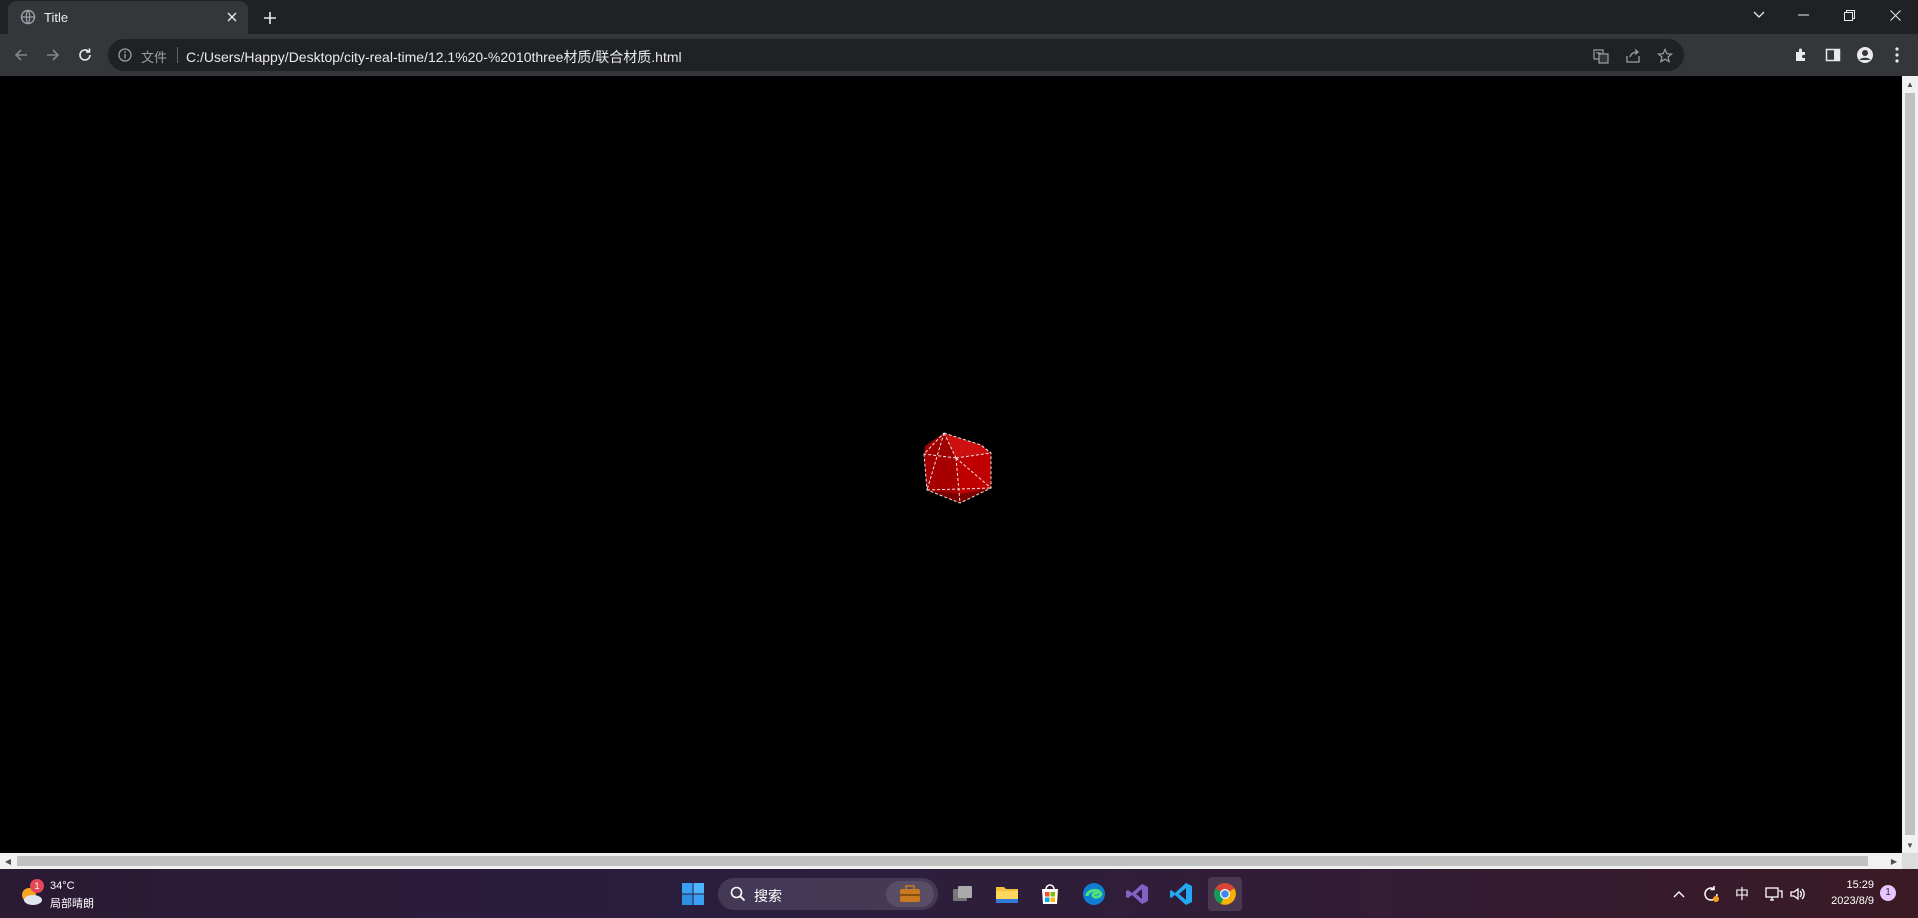  I want to click on scroll-left-arrow-icon: ◀, so click(8, 861).